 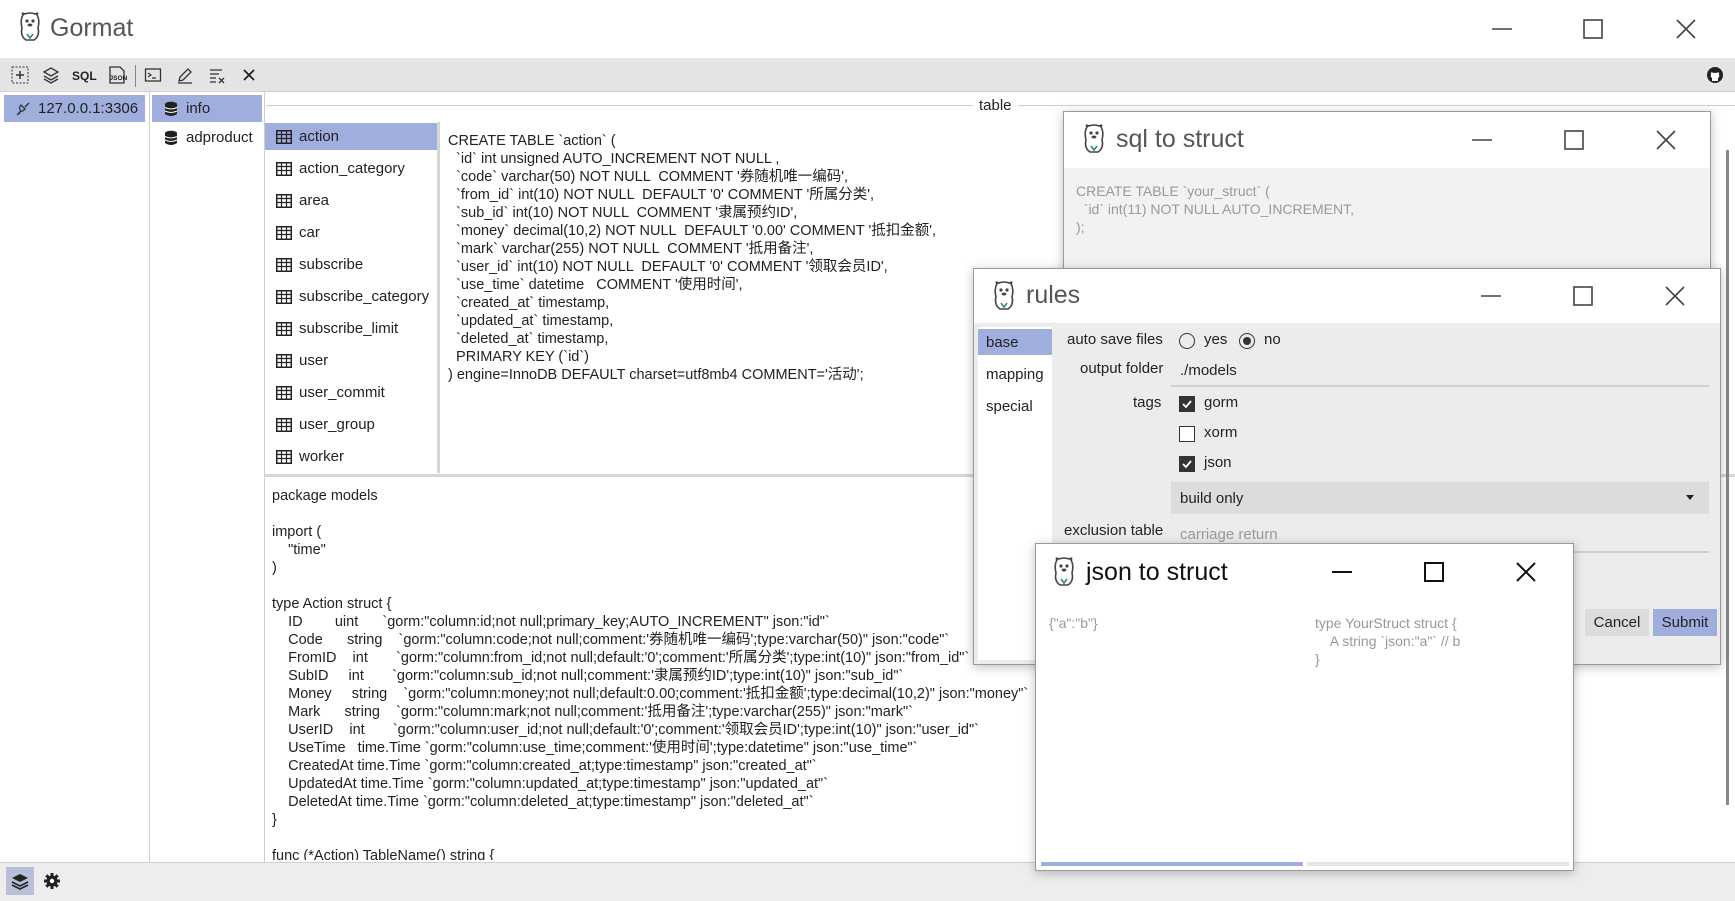 I want to click on tag-json-checkbox, so click(x=1187, y=464).